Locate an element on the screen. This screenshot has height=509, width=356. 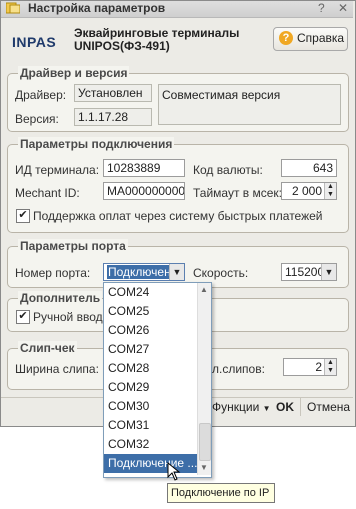
currency-input: 643 is located at coordinates (309, 168).